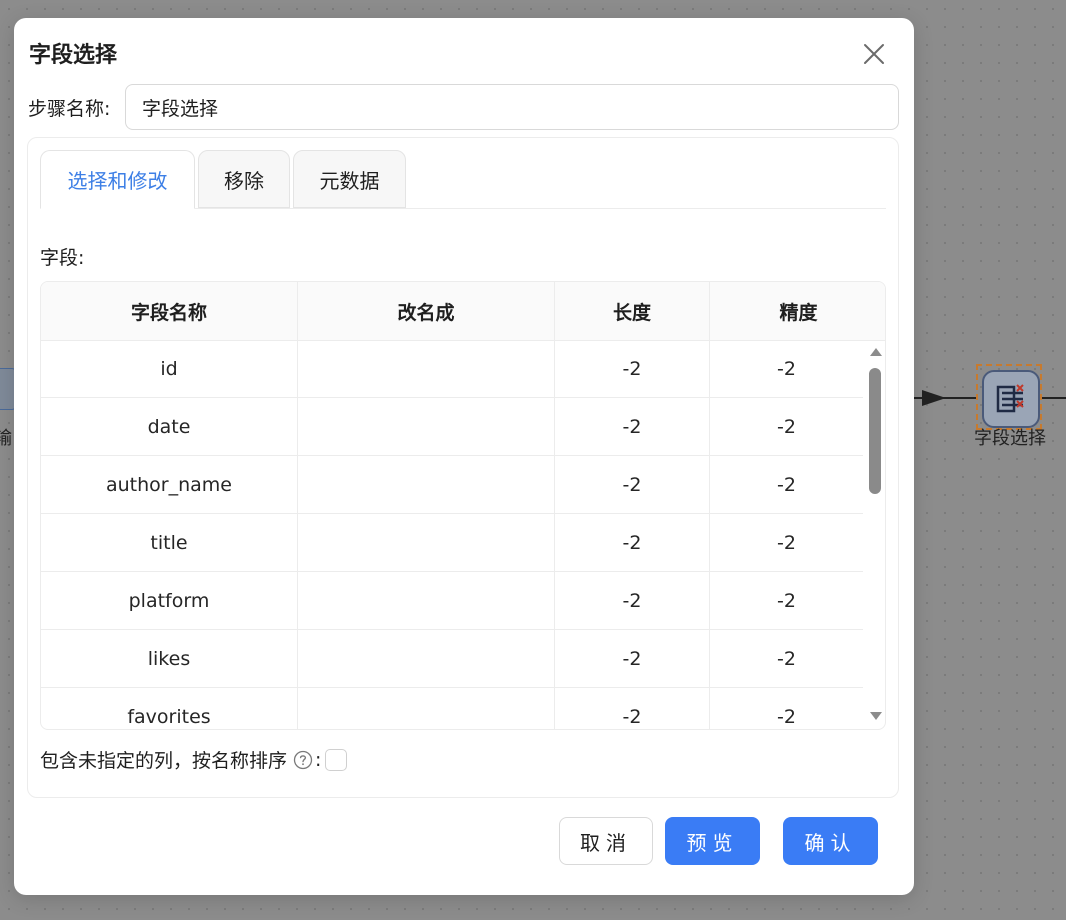 The width and height of the screenshot is (1066, 920). I want to click on include-unspecified-checkbox, so click(336, 759).